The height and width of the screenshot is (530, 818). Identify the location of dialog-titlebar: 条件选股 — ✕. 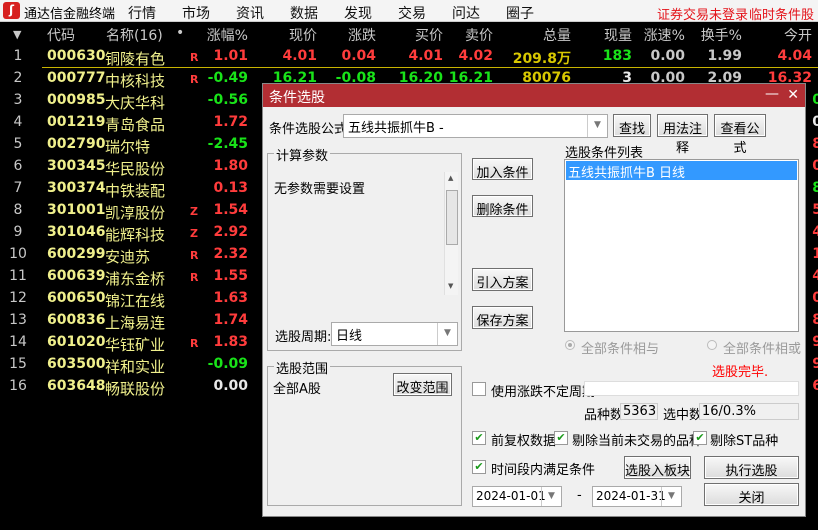
(534, 95).